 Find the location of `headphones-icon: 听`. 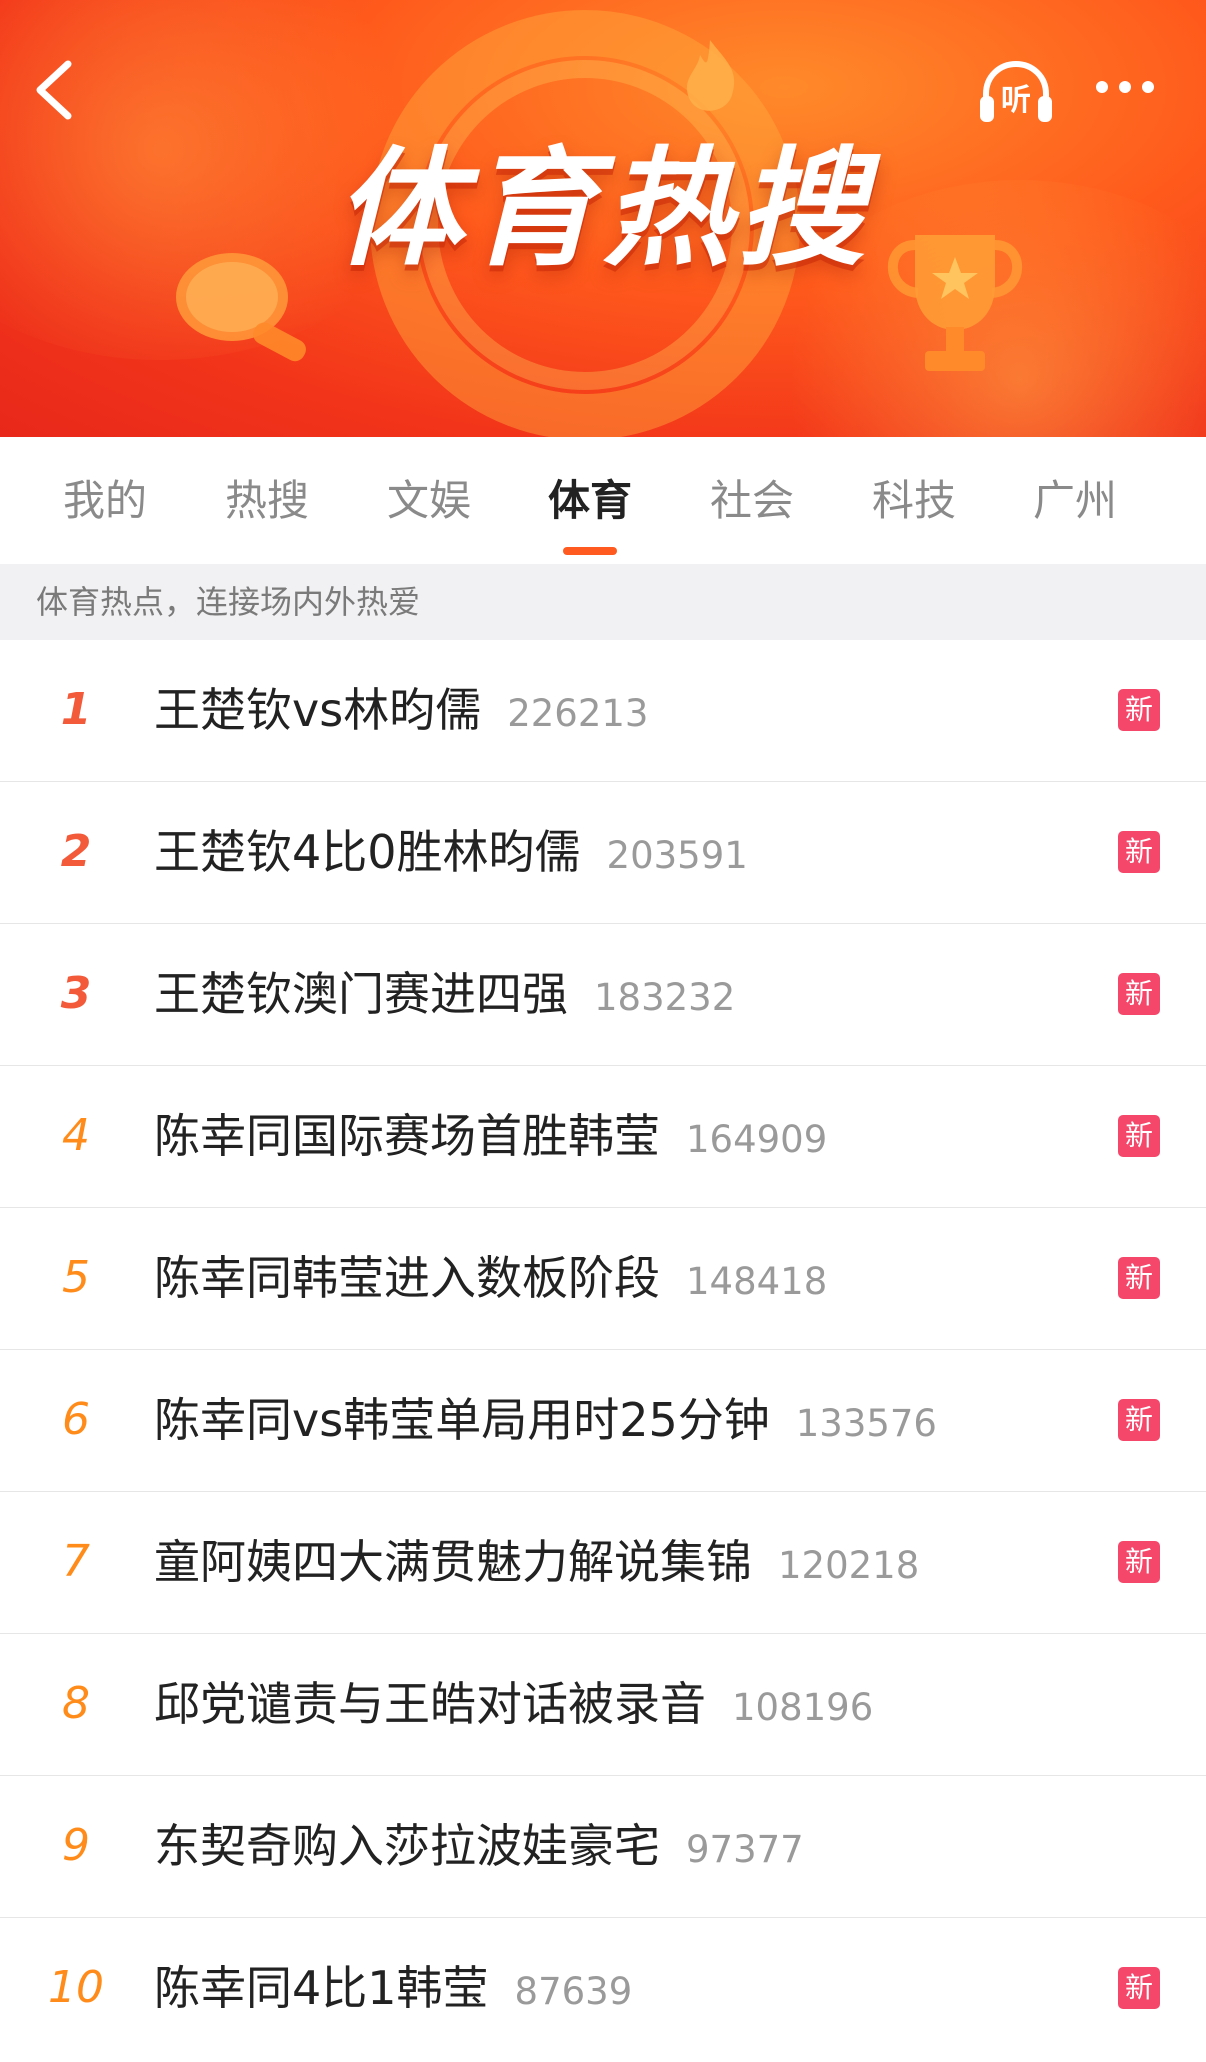

headphones-icon: 听 is located at coordinates (1016, 91).